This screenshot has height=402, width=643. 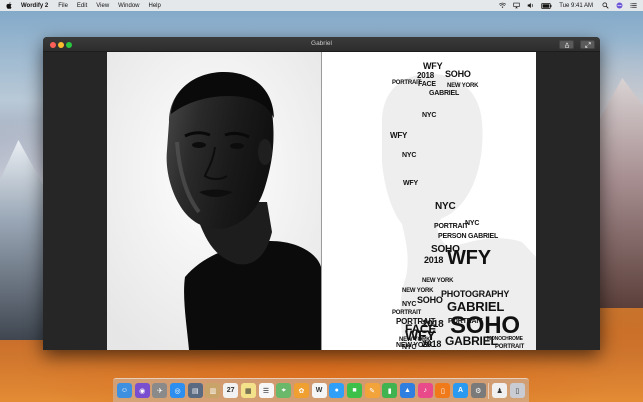 I want to click on dock: ☺ ◉ ✈ ◎ ▤ ▥ 27 ▦ ☰ ⌖ ✿ W ● ■ ✎ ▮ ▲ ♪ ▯ A ⚙ ♟ ▯, so click(x=321, y=390).